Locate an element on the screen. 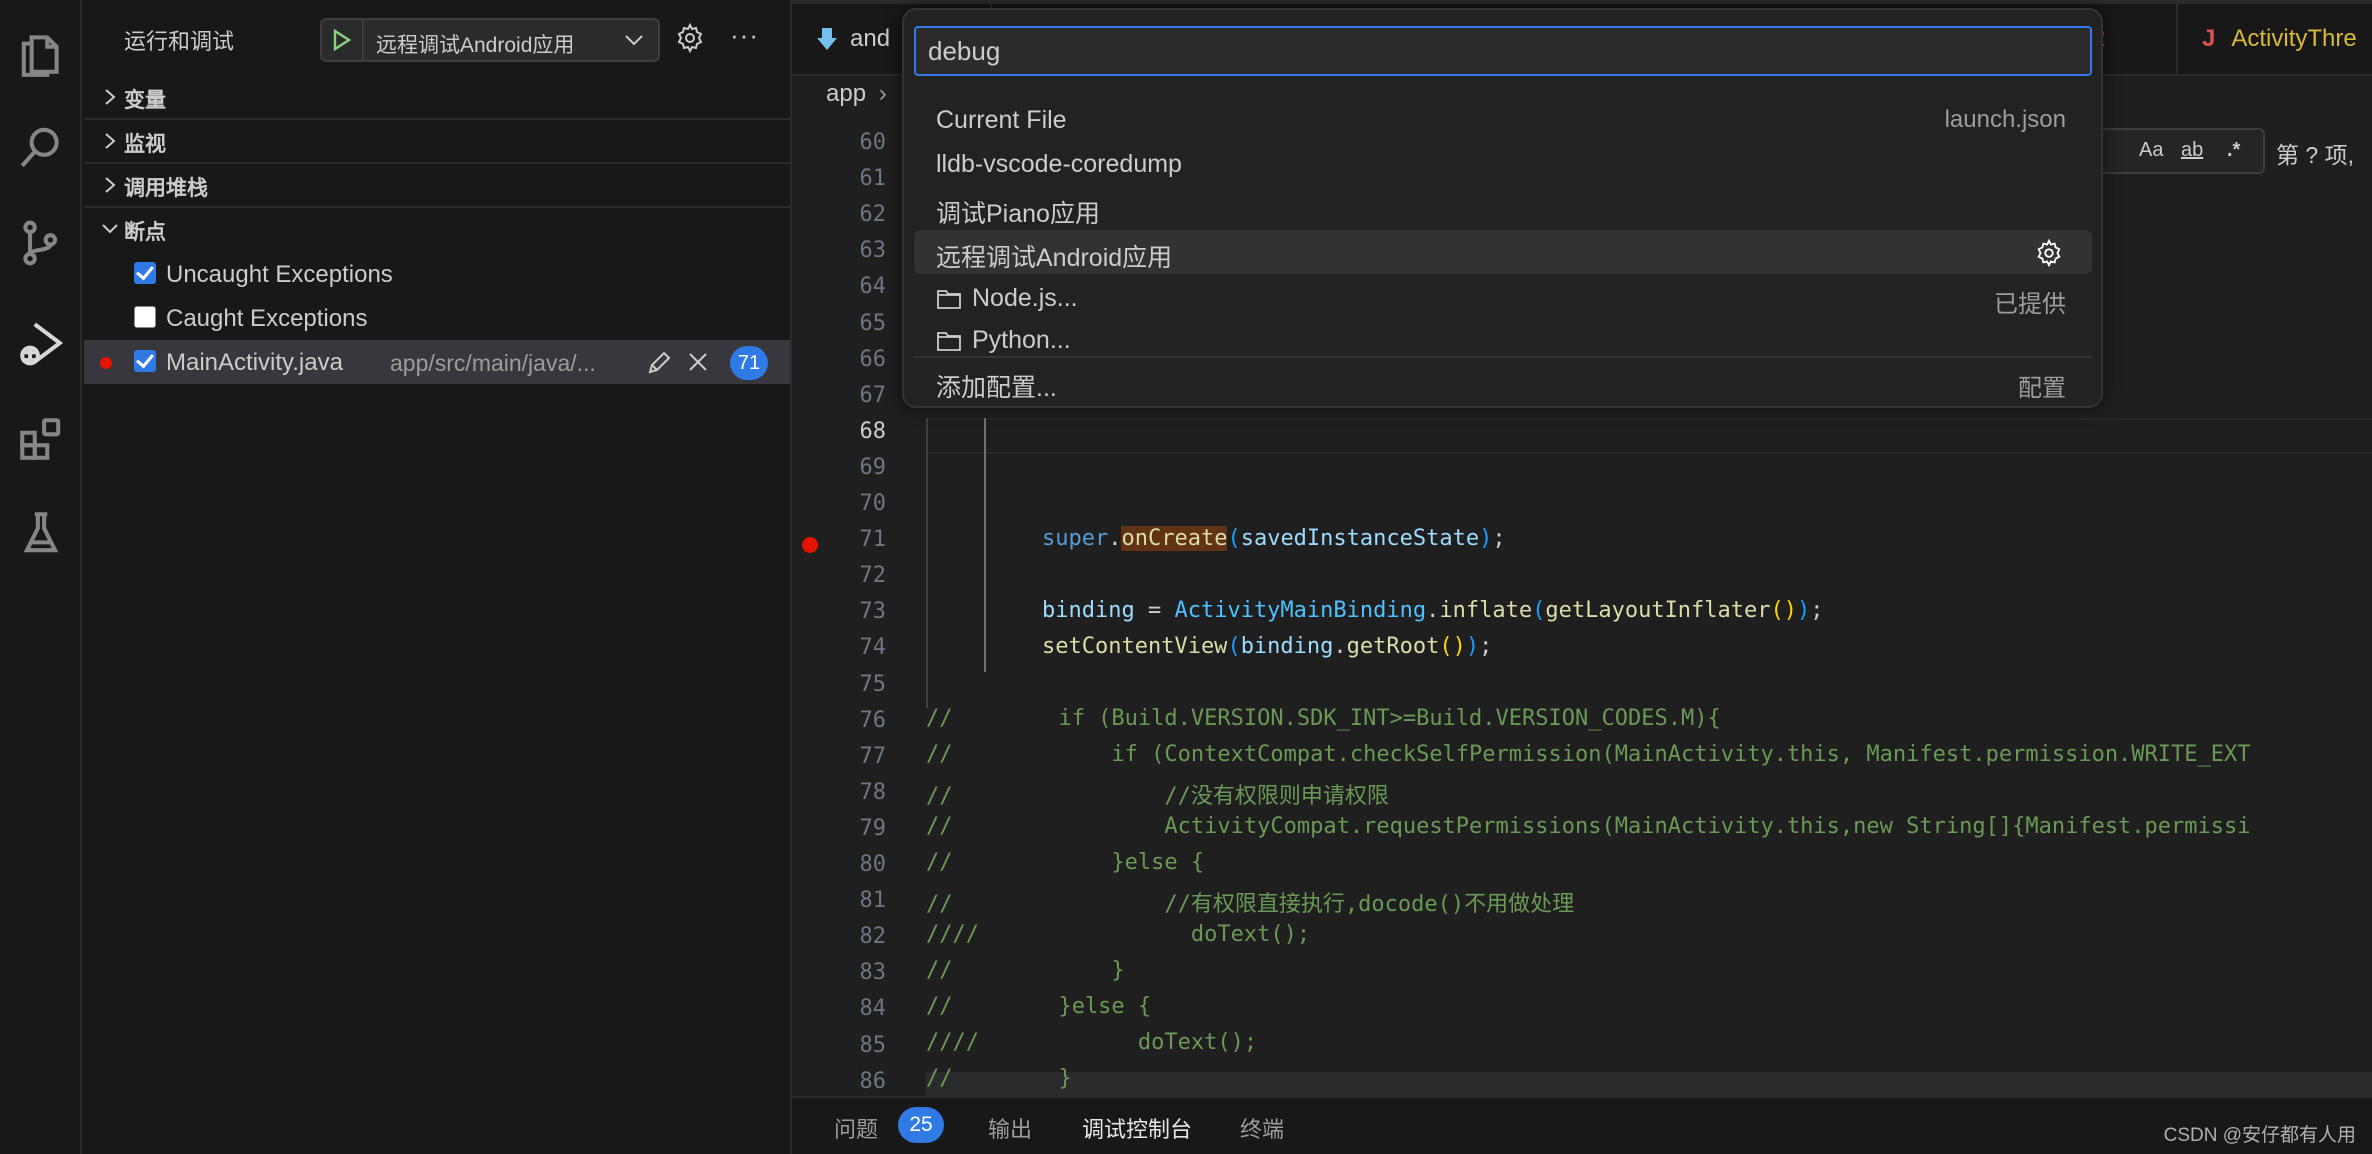 The image size is (2372, 1154). line-number: 66 is located at coordinates (873, 359).